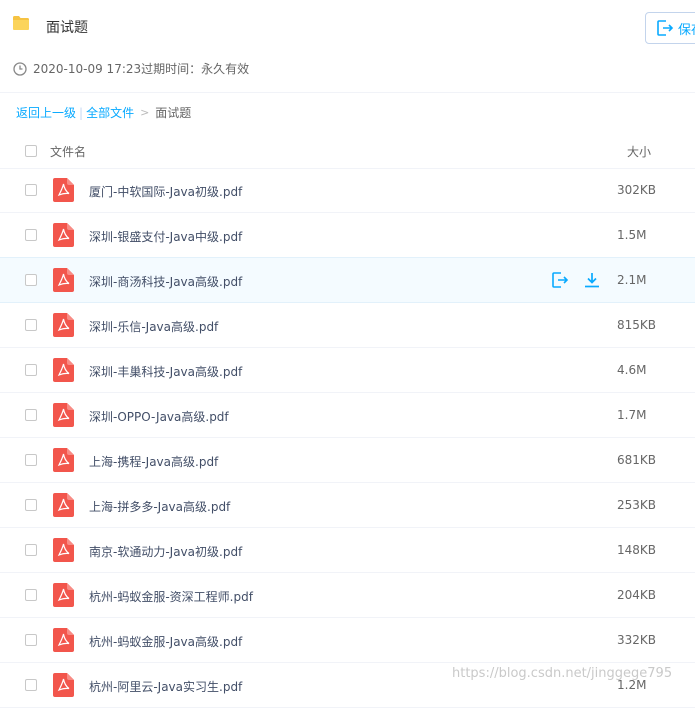 The width and height of the screenshot is (695, 708). What do you see at coordinates (347, 505) in the screenshot?
I see `file-row: 上海-拼多多-Java高级.pdf 253KB` at bounding box center [347, 505].